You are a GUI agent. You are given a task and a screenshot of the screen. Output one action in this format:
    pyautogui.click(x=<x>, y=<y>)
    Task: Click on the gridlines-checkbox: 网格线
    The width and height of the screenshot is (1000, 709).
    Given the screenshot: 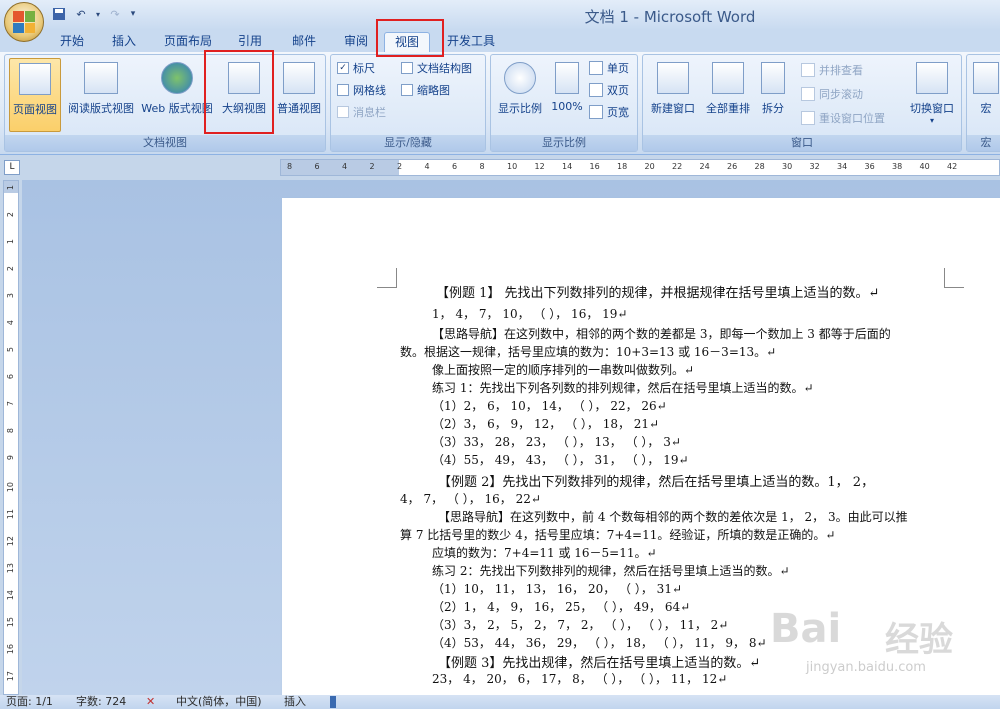 What is the action you would take?
    pyautogui.click(x=361, y=90)
    